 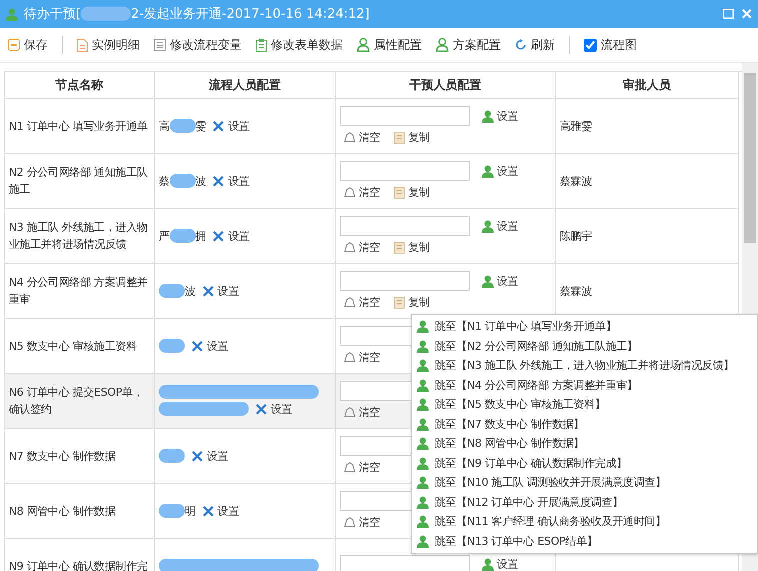 I want to click on toolbar-button: 刷新, so click(x=535, y=45).